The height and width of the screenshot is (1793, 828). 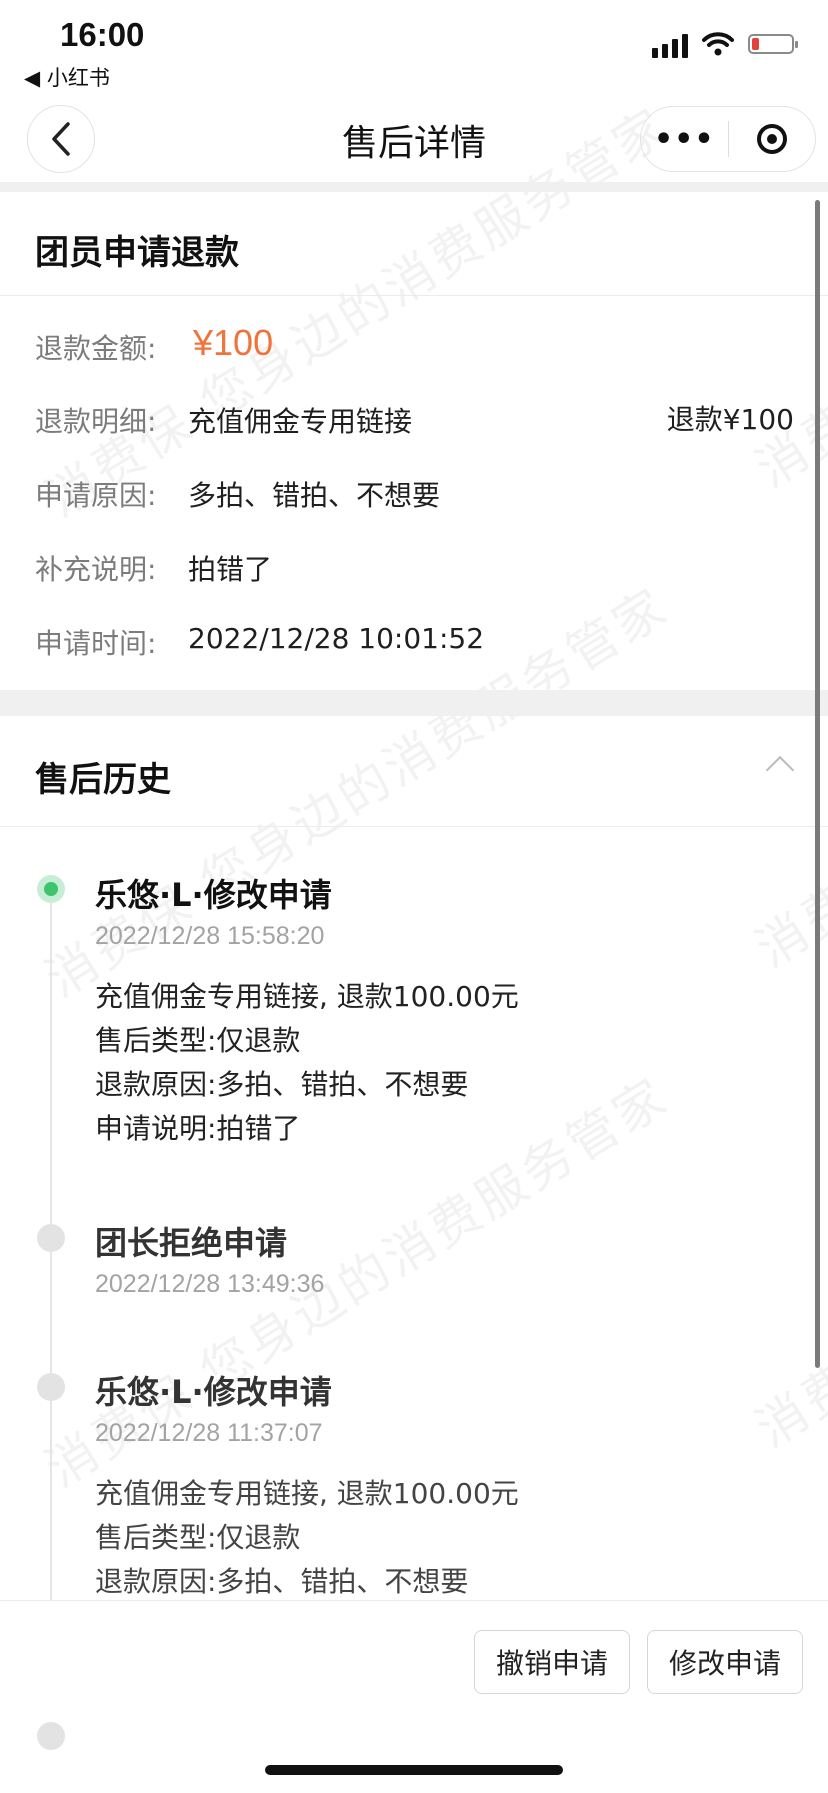 What do you see at coordinates (210, 936) in the screenshot?
I see `event-time: 2022/12/28 15:58:20` at bounding box center [210, 936].